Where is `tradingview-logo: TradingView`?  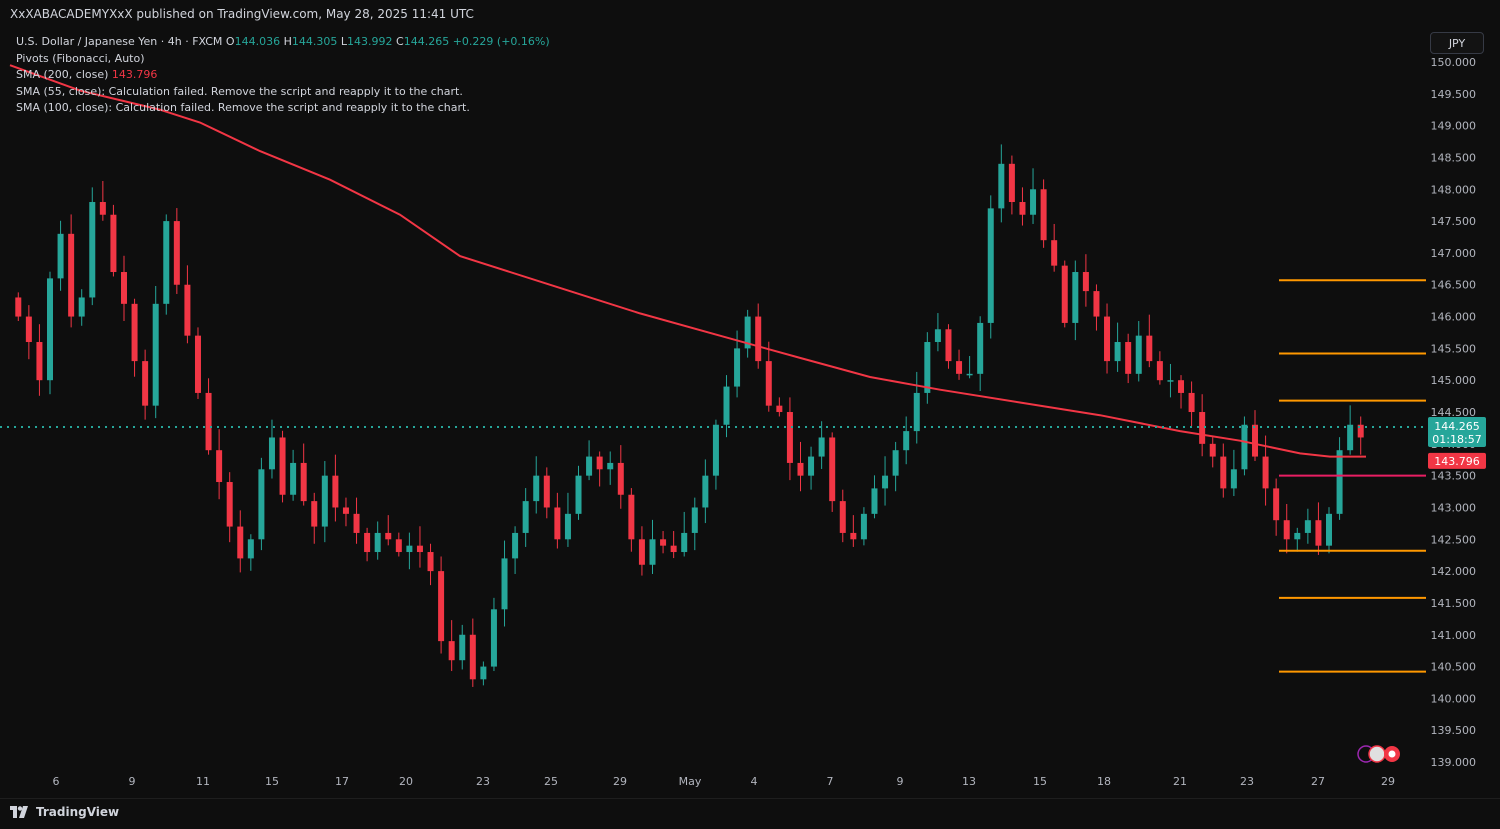
tradingview-logo: TradingView is located at coordinates (64, 812).